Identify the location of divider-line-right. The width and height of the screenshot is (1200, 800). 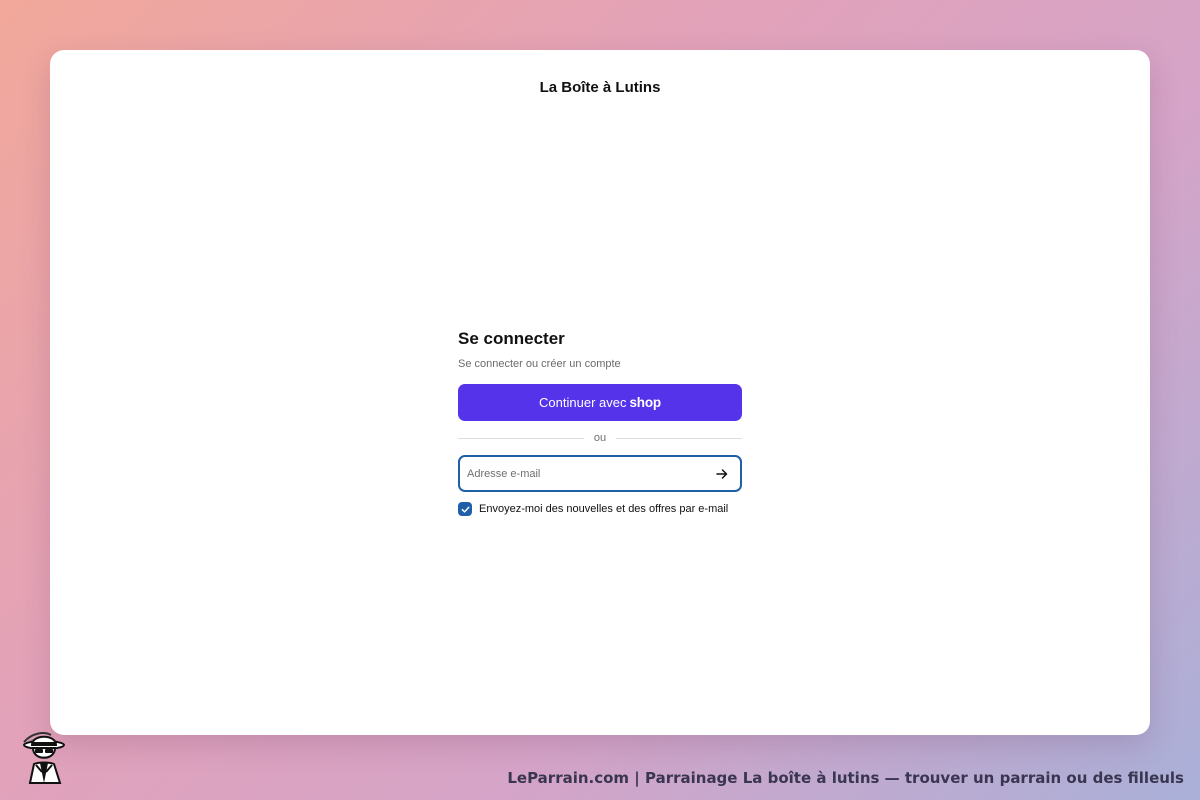
(679, 438).